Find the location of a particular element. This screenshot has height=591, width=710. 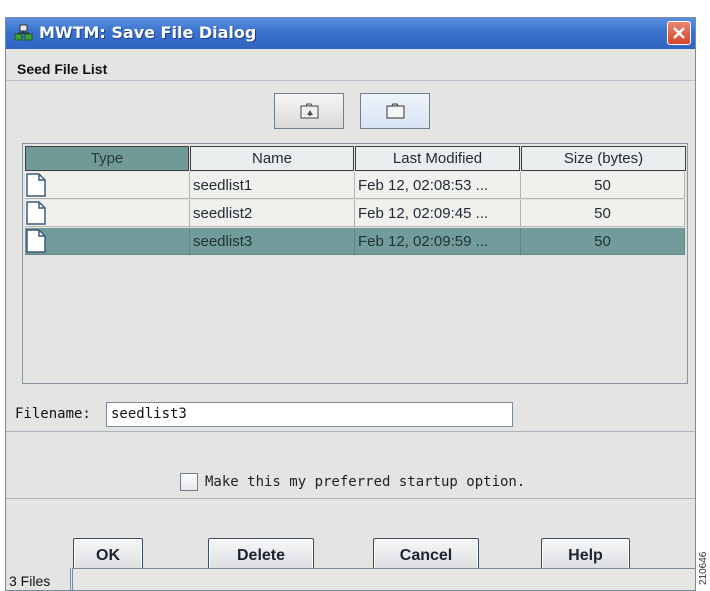

table-row: seedlist2 Feb 12, 02:09:45 ... 50 is located at coordinates (355, 213).